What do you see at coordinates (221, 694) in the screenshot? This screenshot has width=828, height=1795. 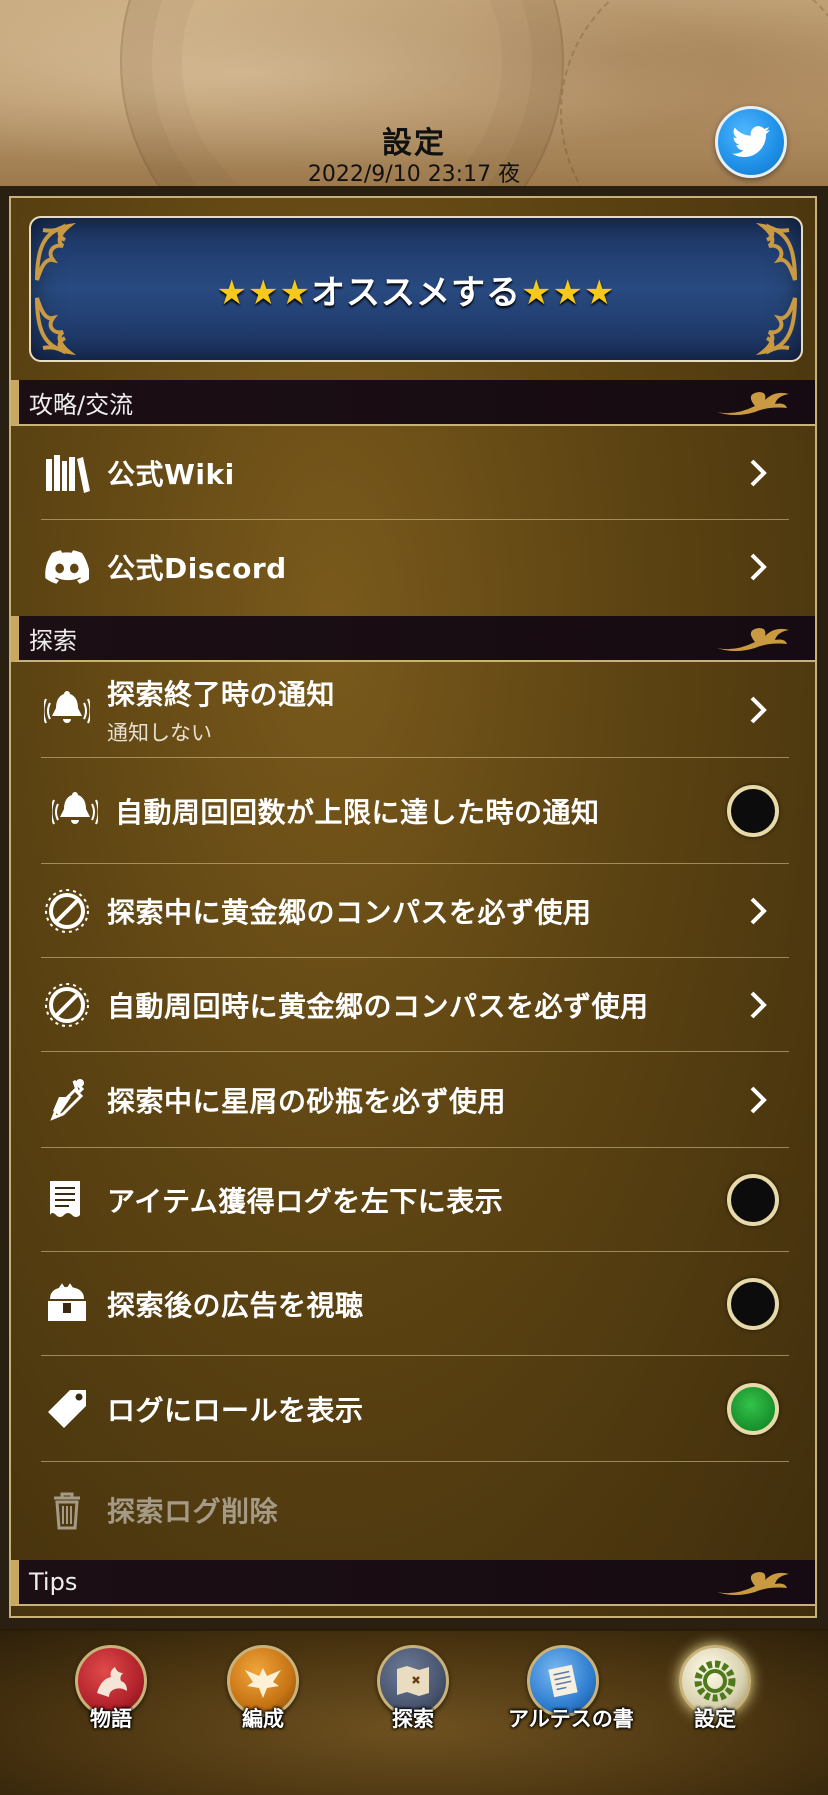 I see `row-label: 探索終了時の通知` at bounding box center [221, 694].